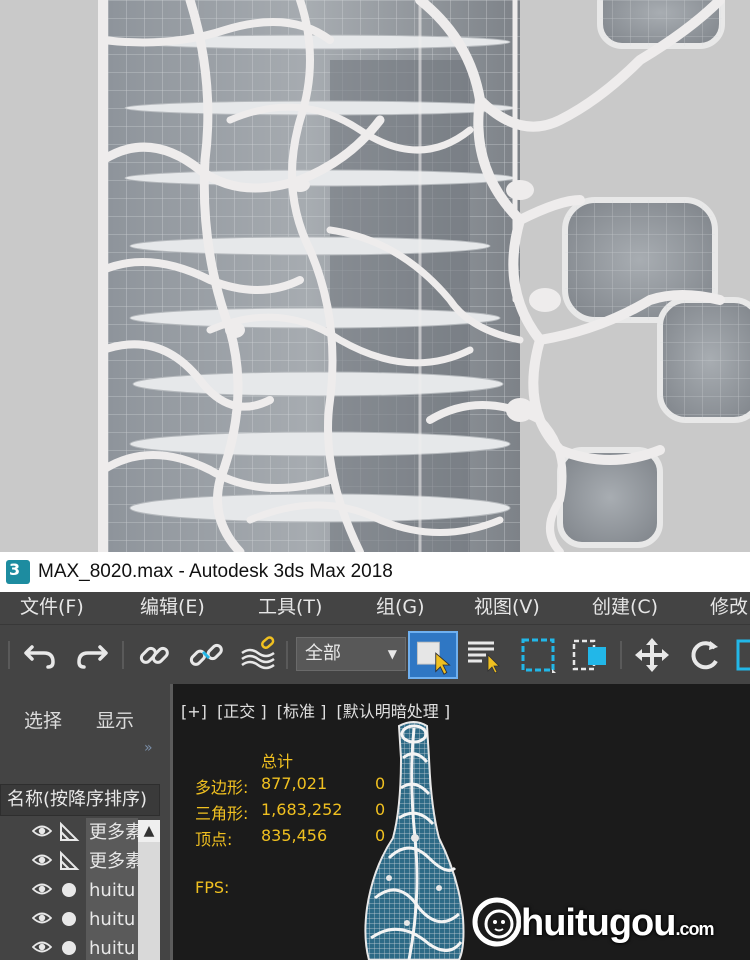  Describe the element at coordinates (538, 655) in the screenshot. I see `rect-selection-region-icon` at that location.